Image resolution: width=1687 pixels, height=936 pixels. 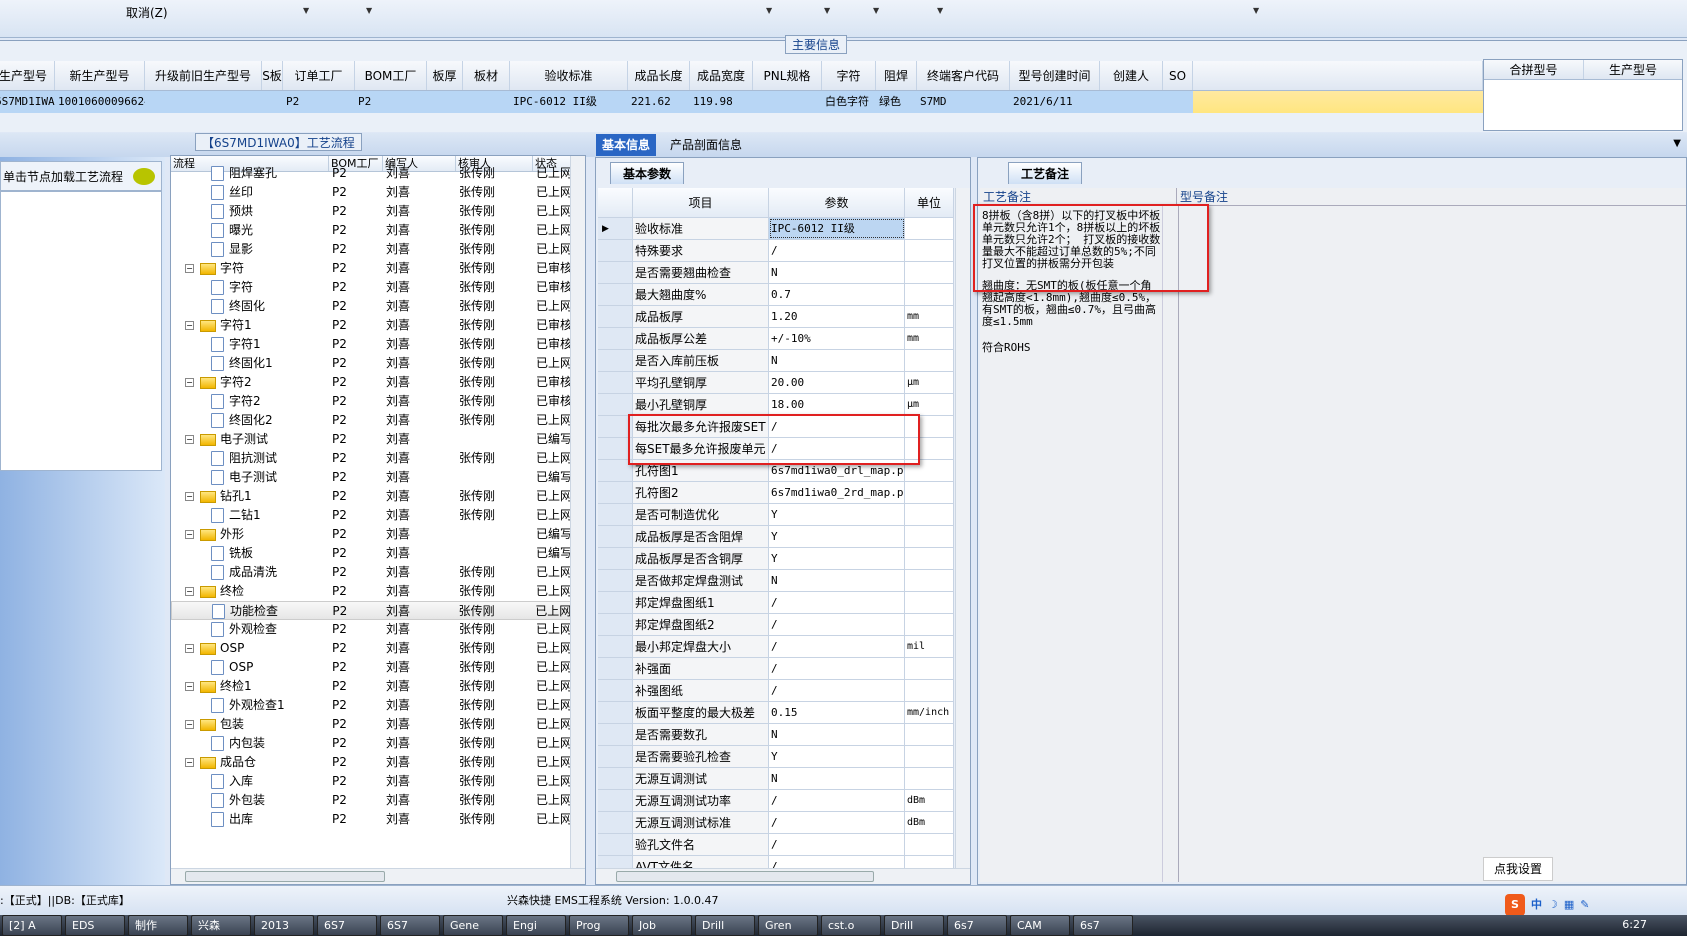 What do you see at coordinates (250, 743) in the screenshot?
I see `tree-node: 内包装` at bounding box center [250, 743].